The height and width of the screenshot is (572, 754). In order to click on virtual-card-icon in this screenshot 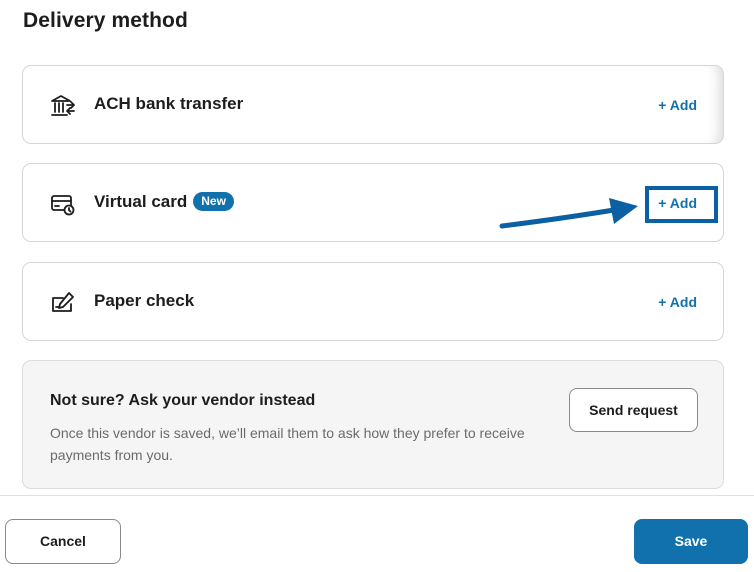, I will do `click(63, 204)`.